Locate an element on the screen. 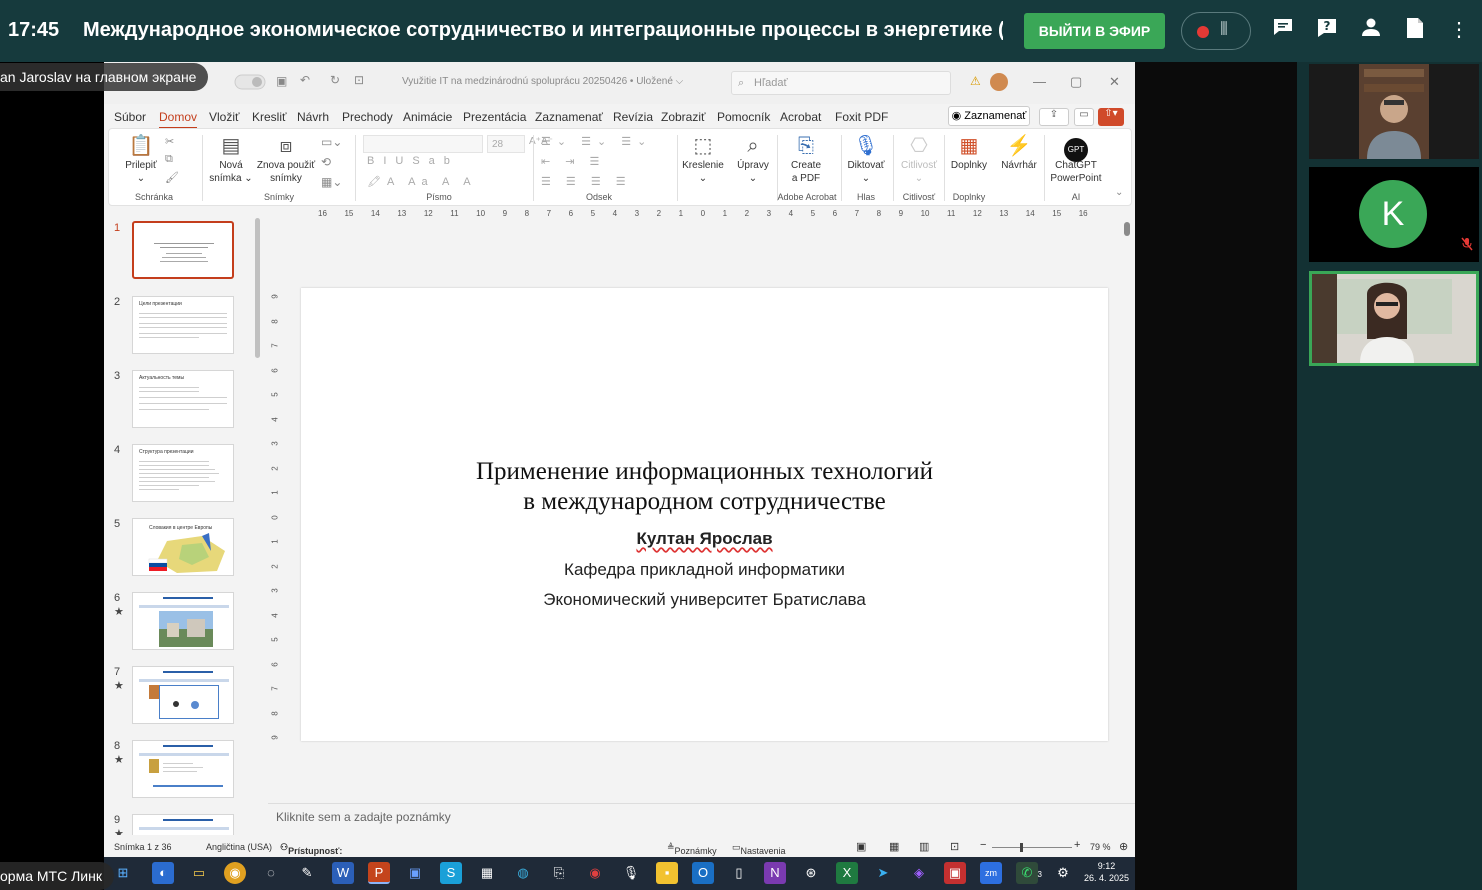 This screenshot has height=890, width=1482. save-app-icon: ▣ is located at coordinates (415, 873).